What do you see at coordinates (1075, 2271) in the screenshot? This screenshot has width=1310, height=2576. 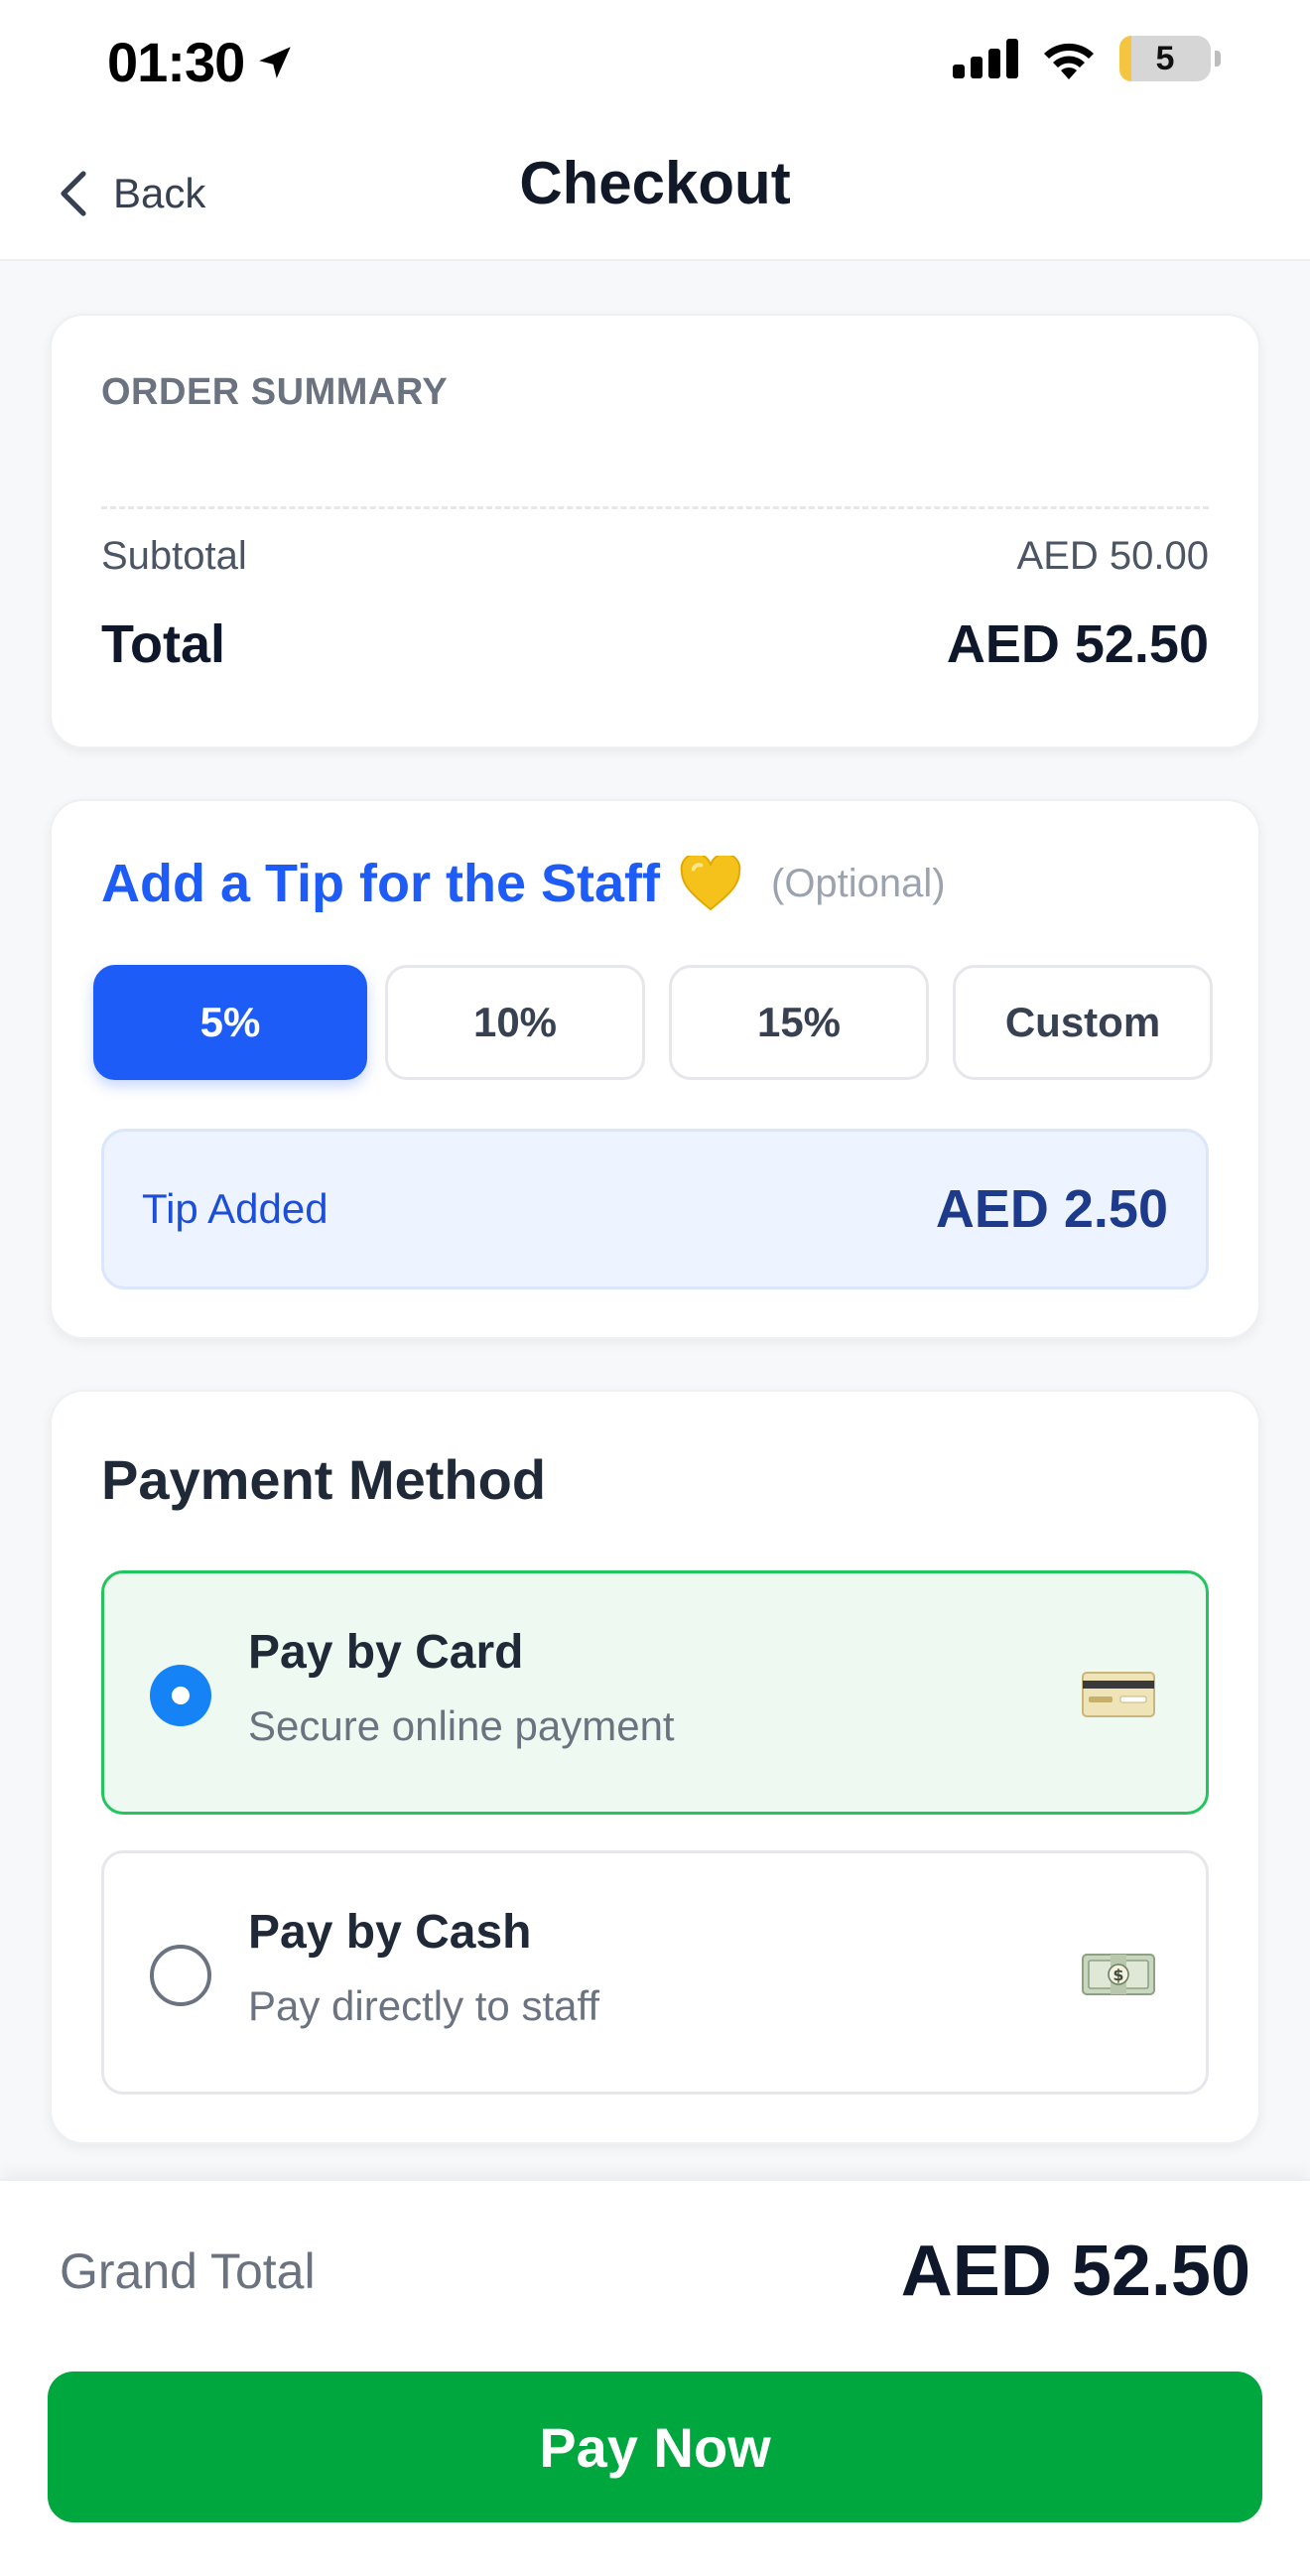 I see `grand-total-value: AED 52.50` at bounding box center [1075, 2271].